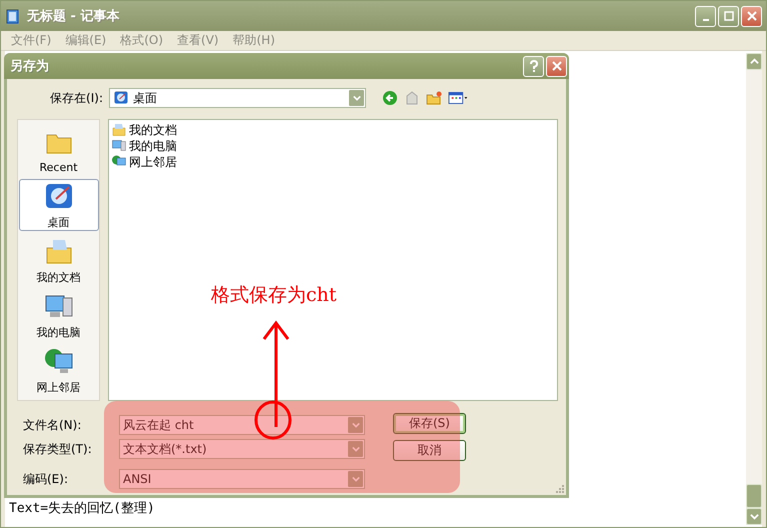 The height and width of the screenshot is (528, 767). Describe the element at coordinates (29, 66) in the screenshot. I see `dialog-title: 另存为` at that location.